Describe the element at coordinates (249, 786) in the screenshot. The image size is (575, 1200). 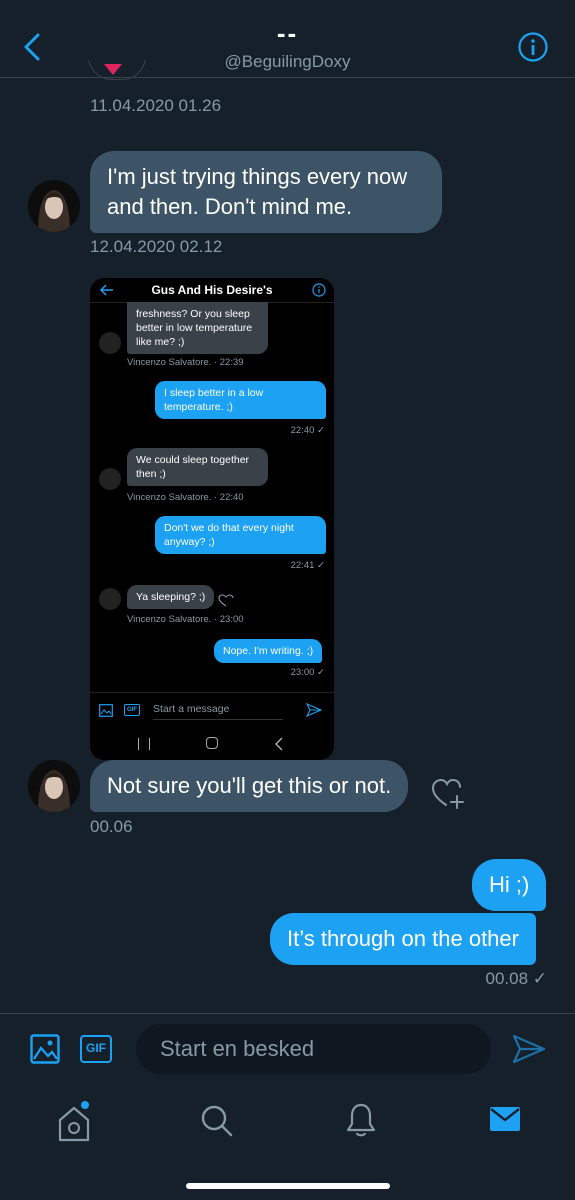
I see `incoming-message: Not sure you'll get this or not.` at that location.